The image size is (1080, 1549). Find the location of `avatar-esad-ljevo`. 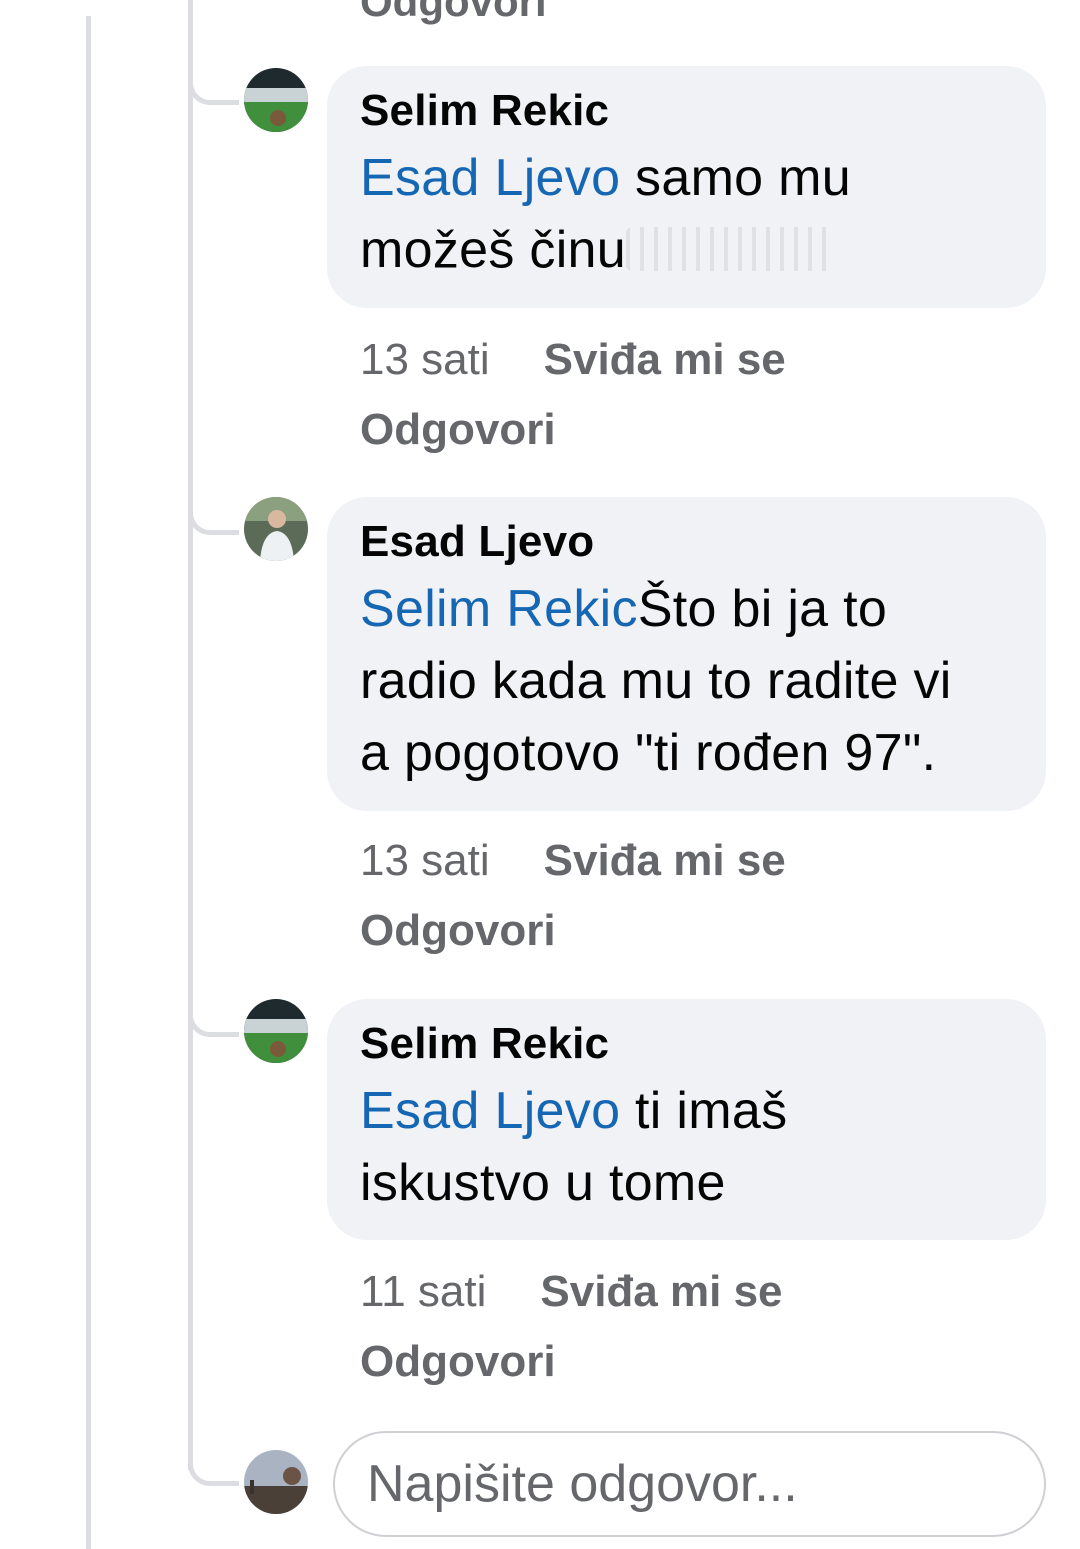

avatar-esad-ljevo is located at coordinates (276, 529).